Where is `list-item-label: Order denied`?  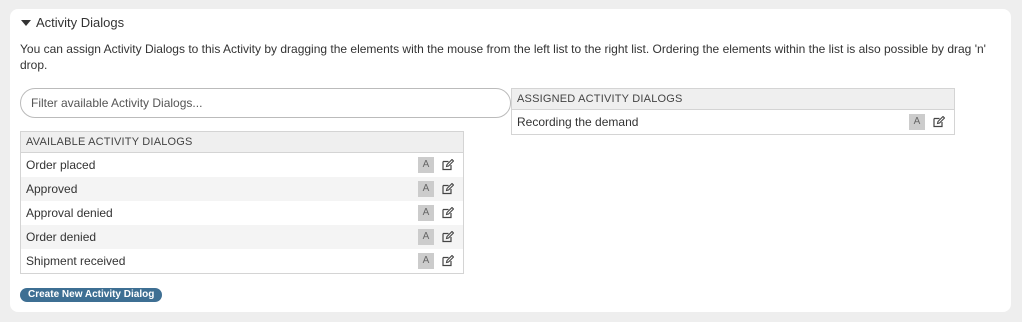
list-item-label: Order denied is located at coordinates (61, 237).